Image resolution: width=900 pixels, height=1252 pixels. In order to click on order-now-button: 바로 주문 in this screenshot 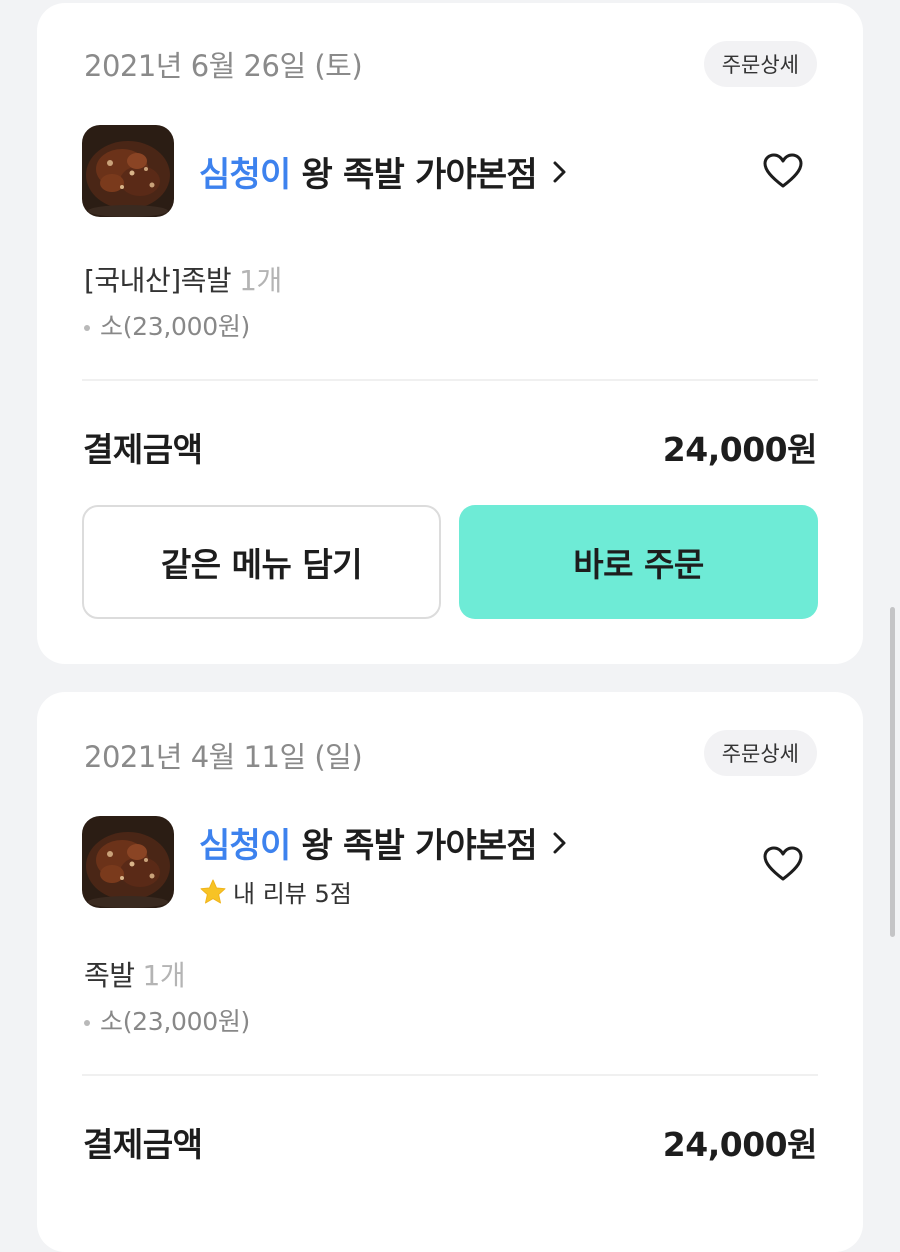, I will do `click(638, 562)`.